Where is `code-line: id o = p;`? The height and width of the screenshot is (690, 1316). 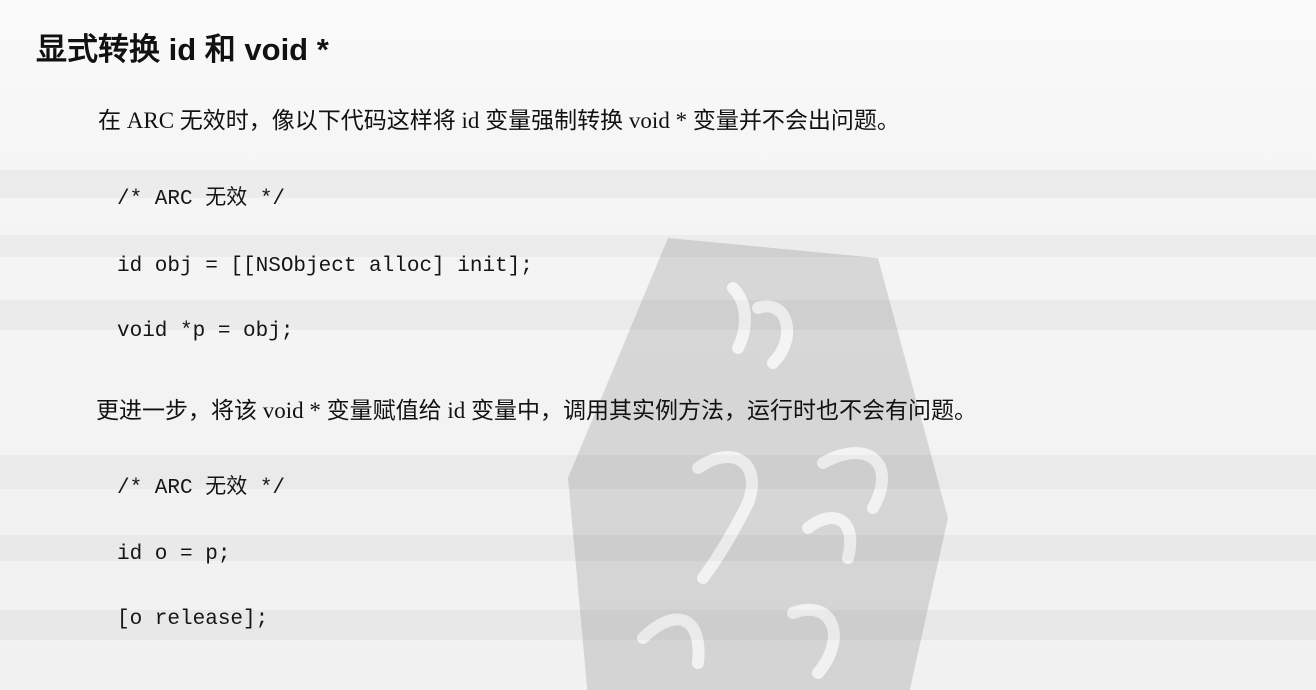 code-line: id o = p; is located at coordinates (174, 554).